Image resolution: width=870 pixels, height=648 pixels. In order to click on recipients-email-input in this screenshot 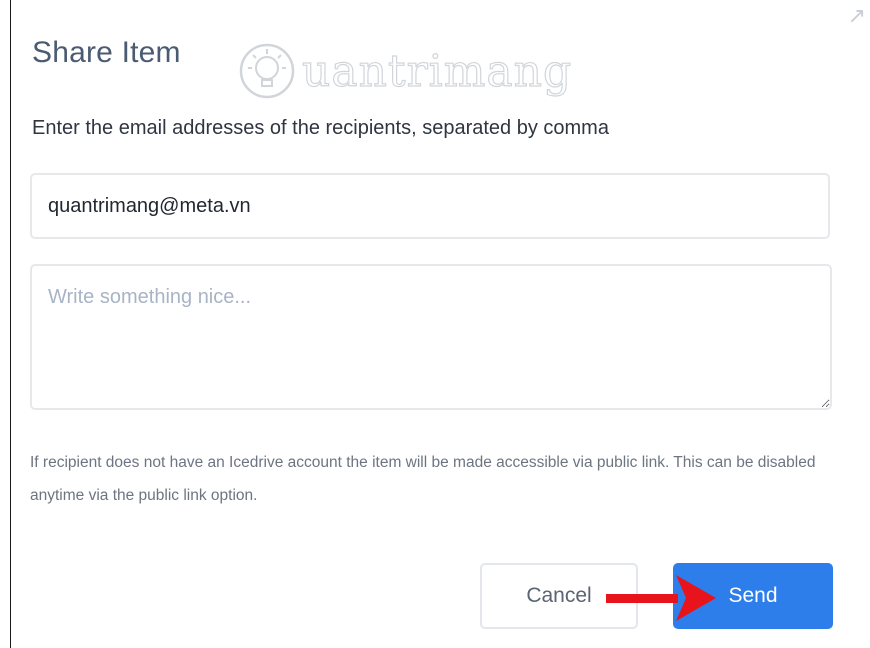, I will do `click(430, 206)`.